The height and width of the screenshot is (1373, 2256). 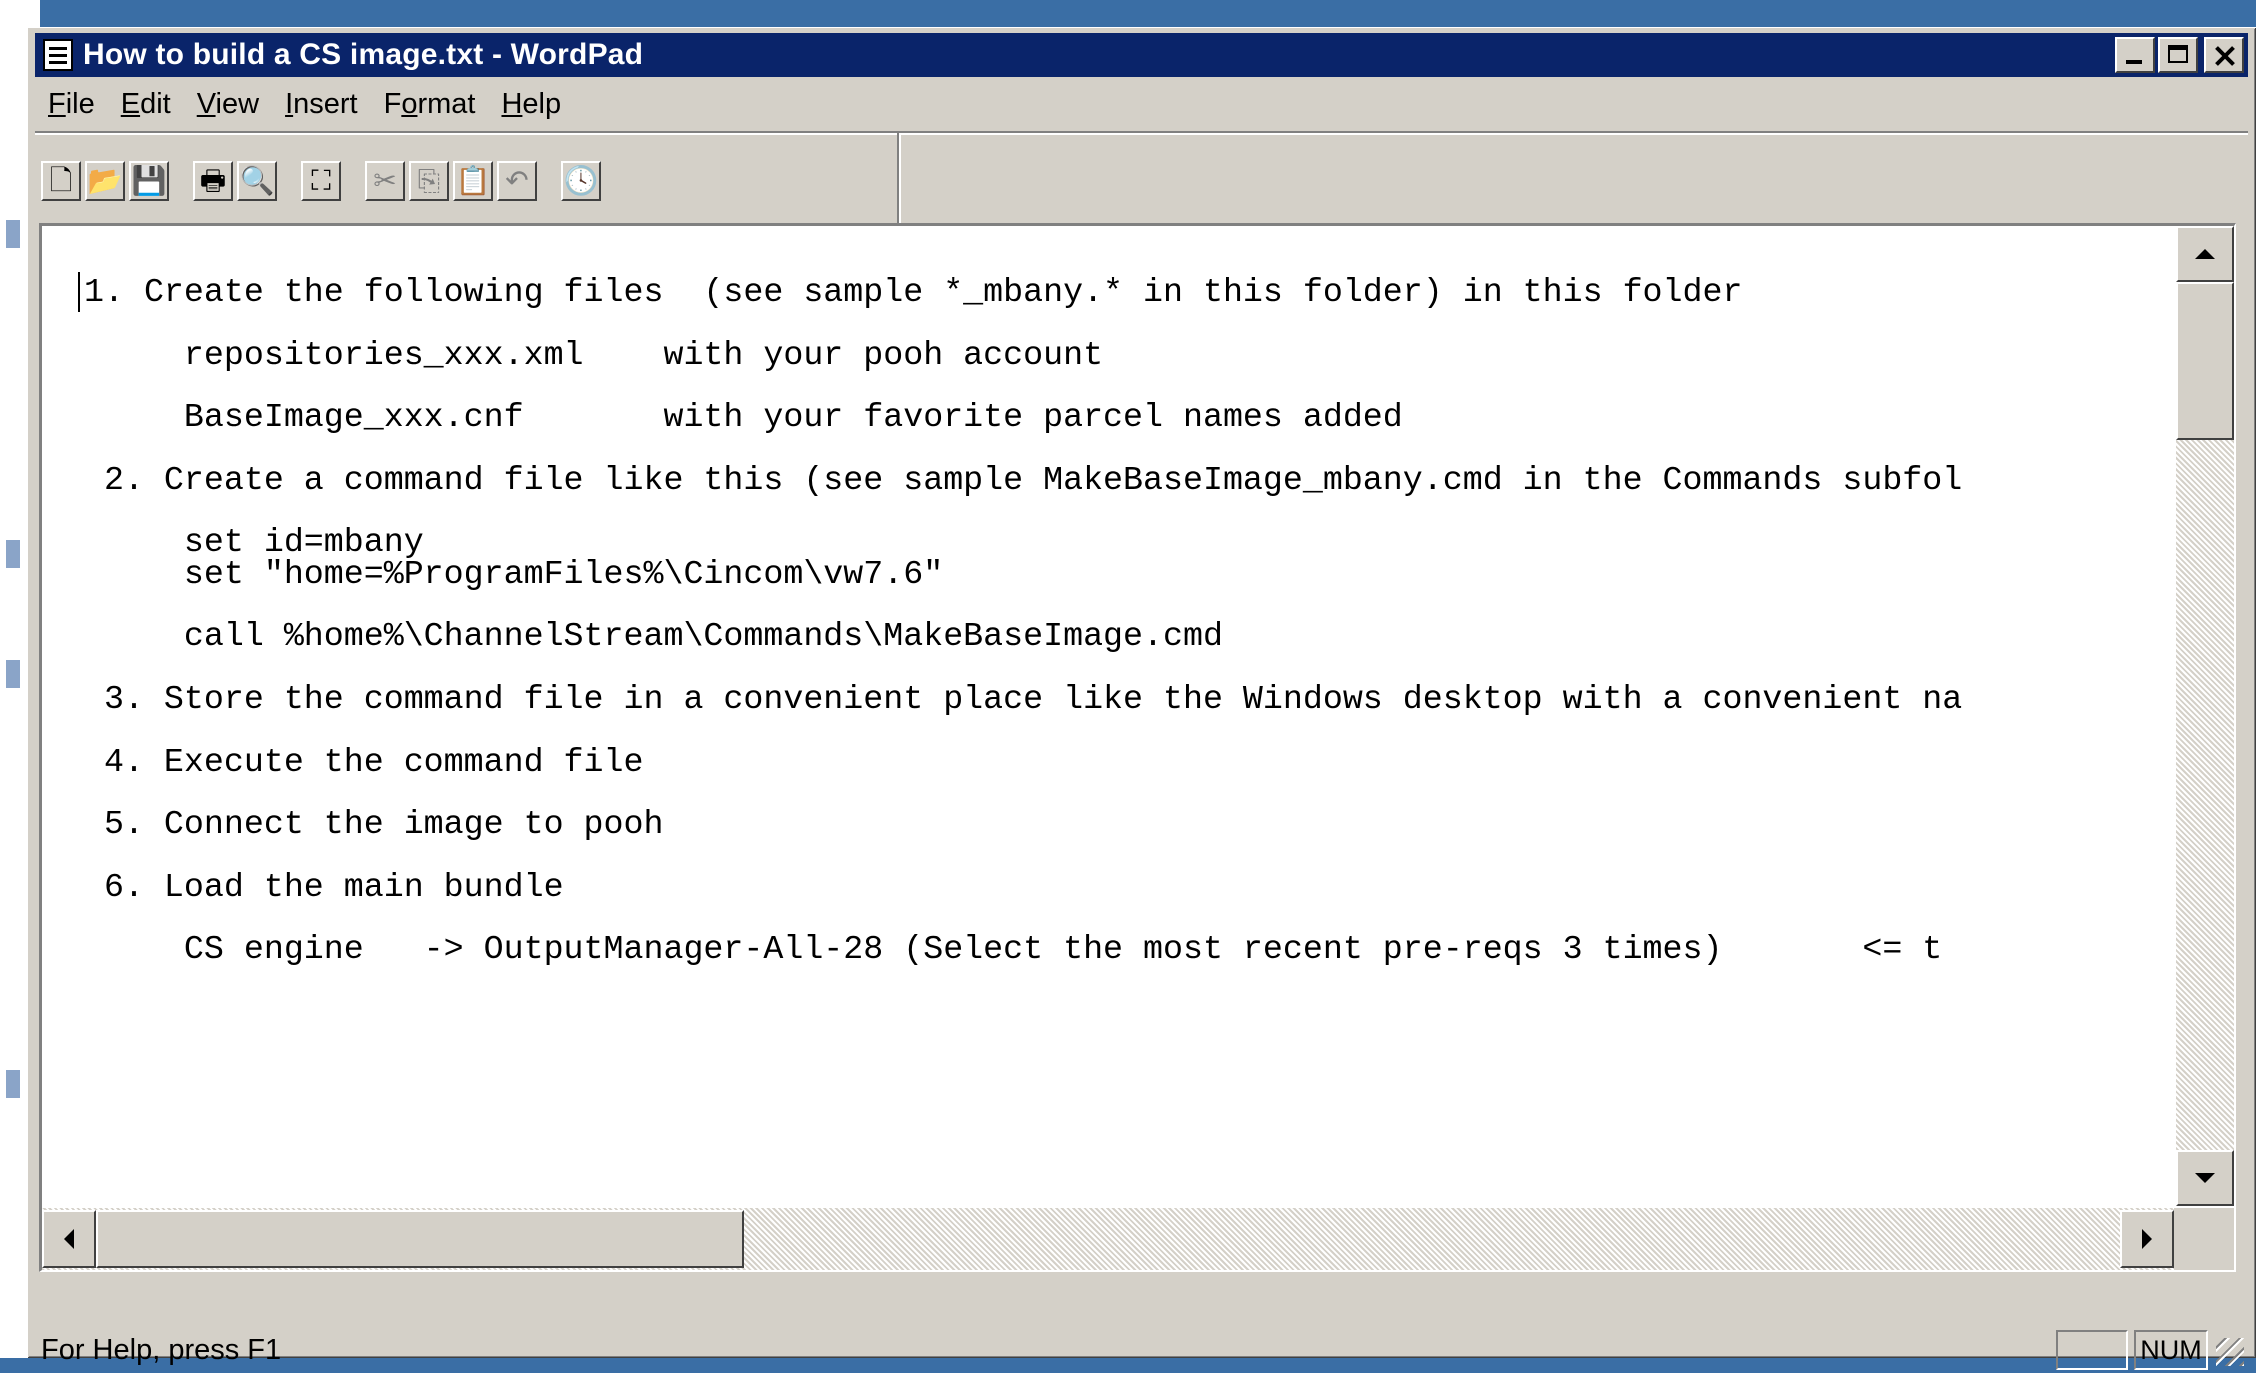 I want to click on insert-datetime-icon: 🕓, so click(x=581, y=180).